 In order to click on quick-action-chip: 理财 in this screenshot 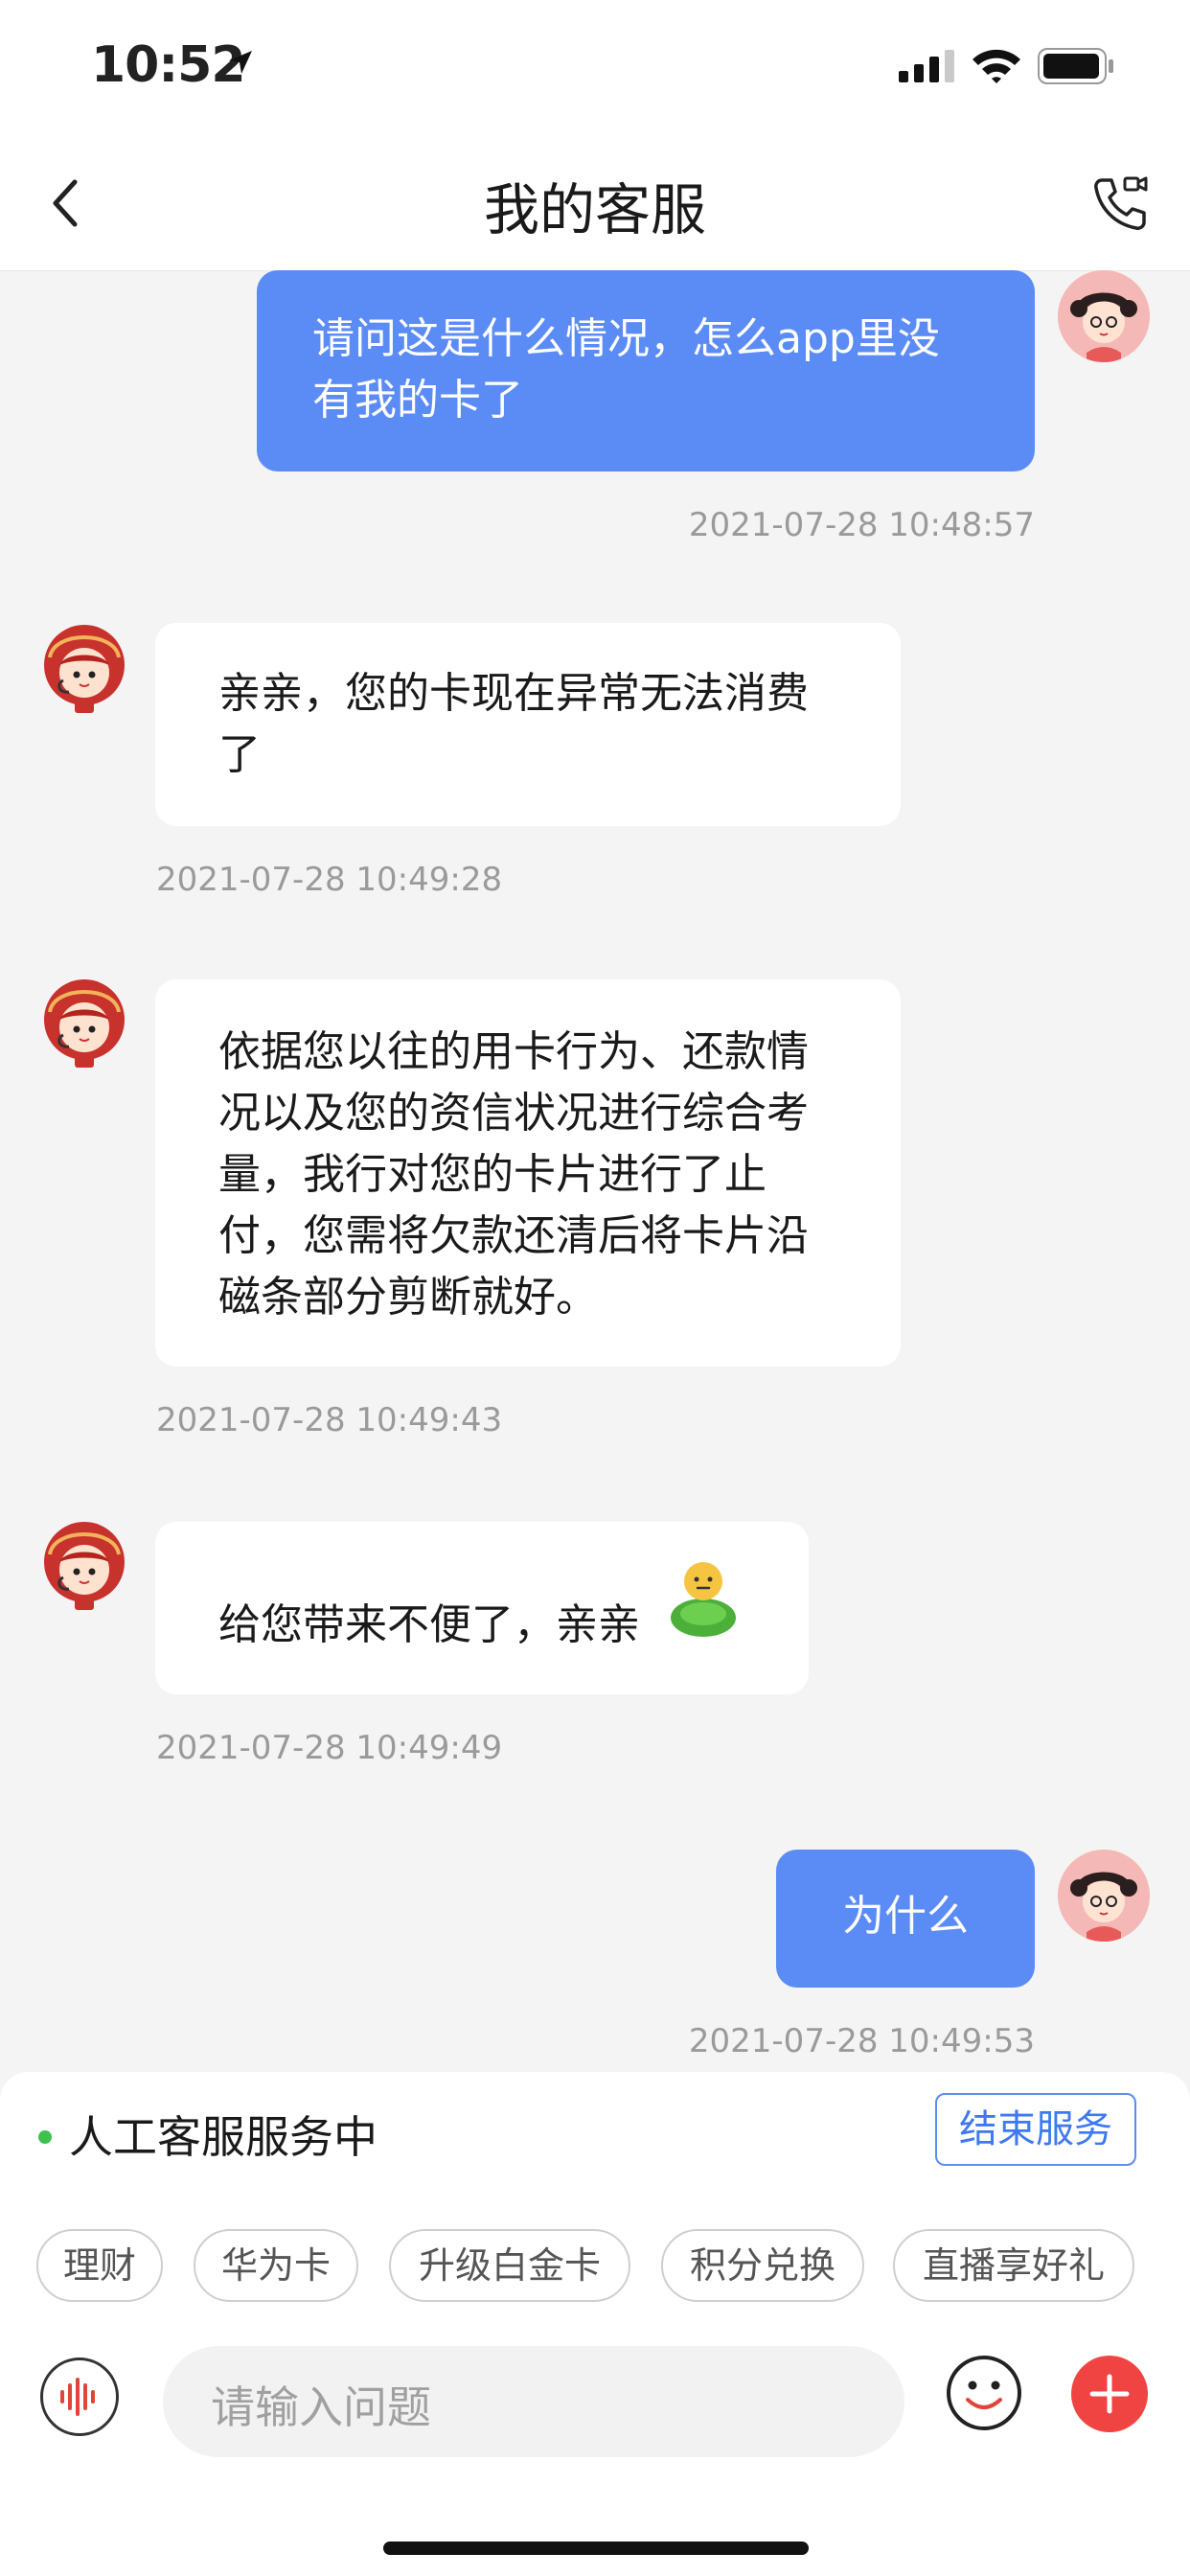, I will do `click(99, 2265)`.